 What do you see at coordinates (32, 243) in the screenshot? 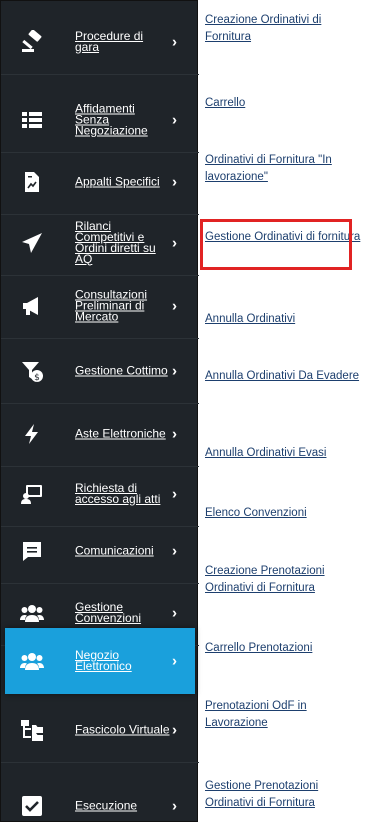
I see `paper-plane-icon` at bounding box center [32, 243].